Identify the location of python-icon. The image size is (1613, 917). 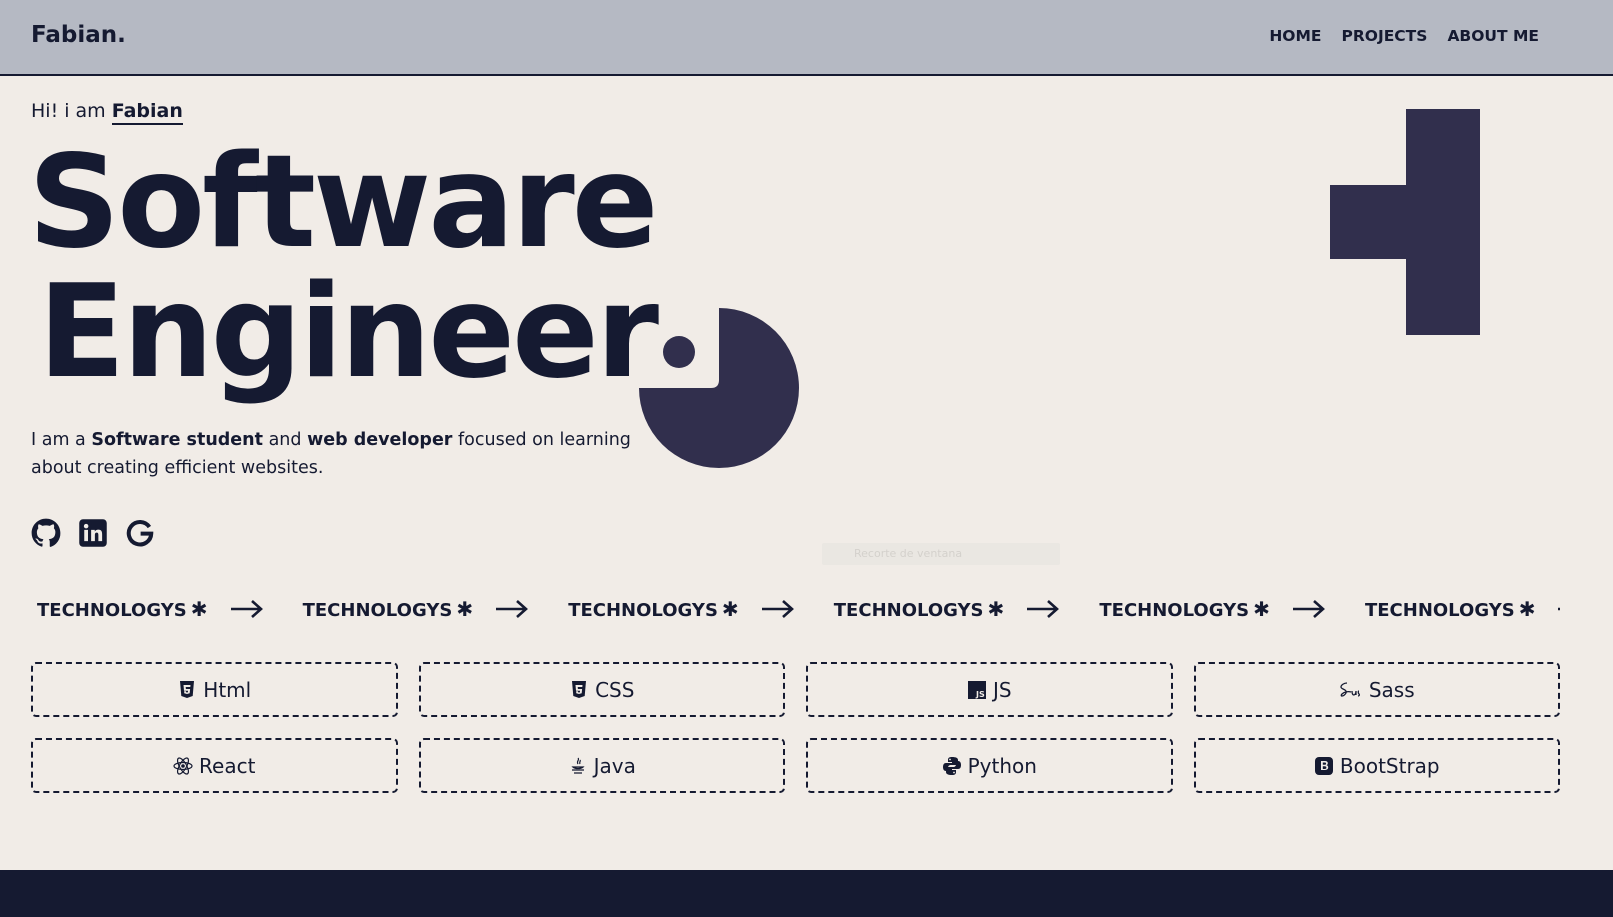
(951, 765).